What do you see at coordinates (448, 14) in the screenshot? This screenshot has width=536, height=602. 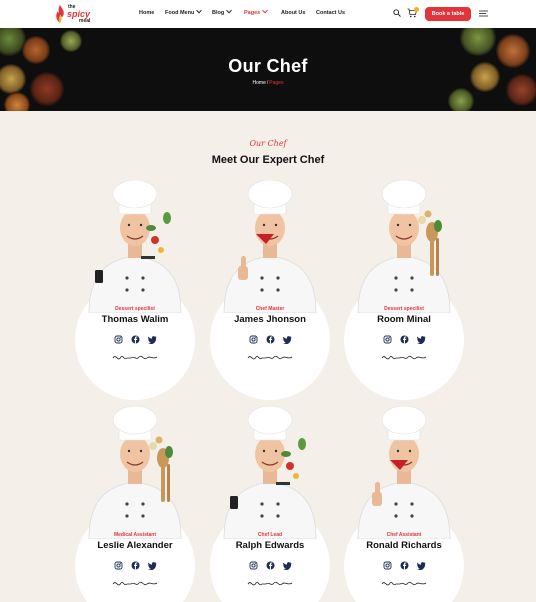 I see `book-table-button: Book a table` at bounding box center [448, 14].